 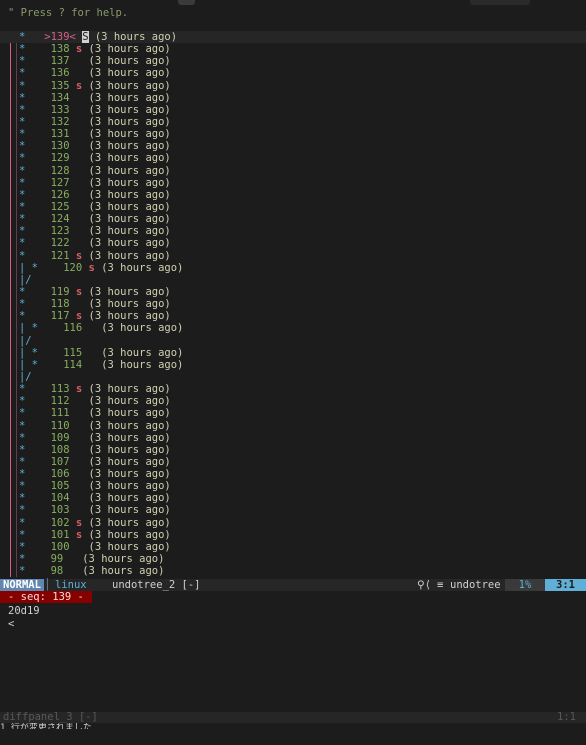 I want to click on undo-node: * 106 (3 hours ago), so click(x=293, y=474).